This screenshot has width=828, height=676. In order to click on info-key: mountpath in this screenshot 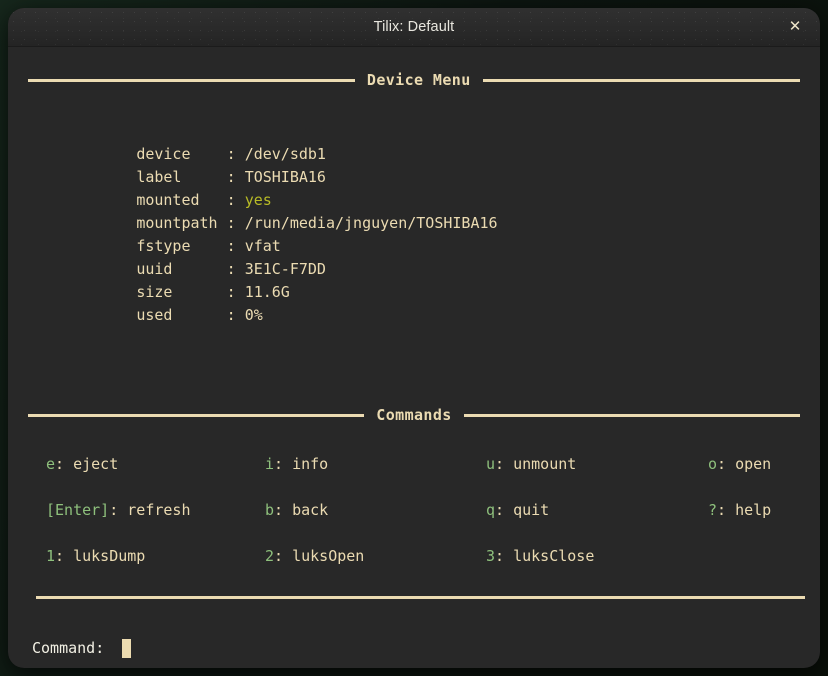, I will do `click(177, 223)`.